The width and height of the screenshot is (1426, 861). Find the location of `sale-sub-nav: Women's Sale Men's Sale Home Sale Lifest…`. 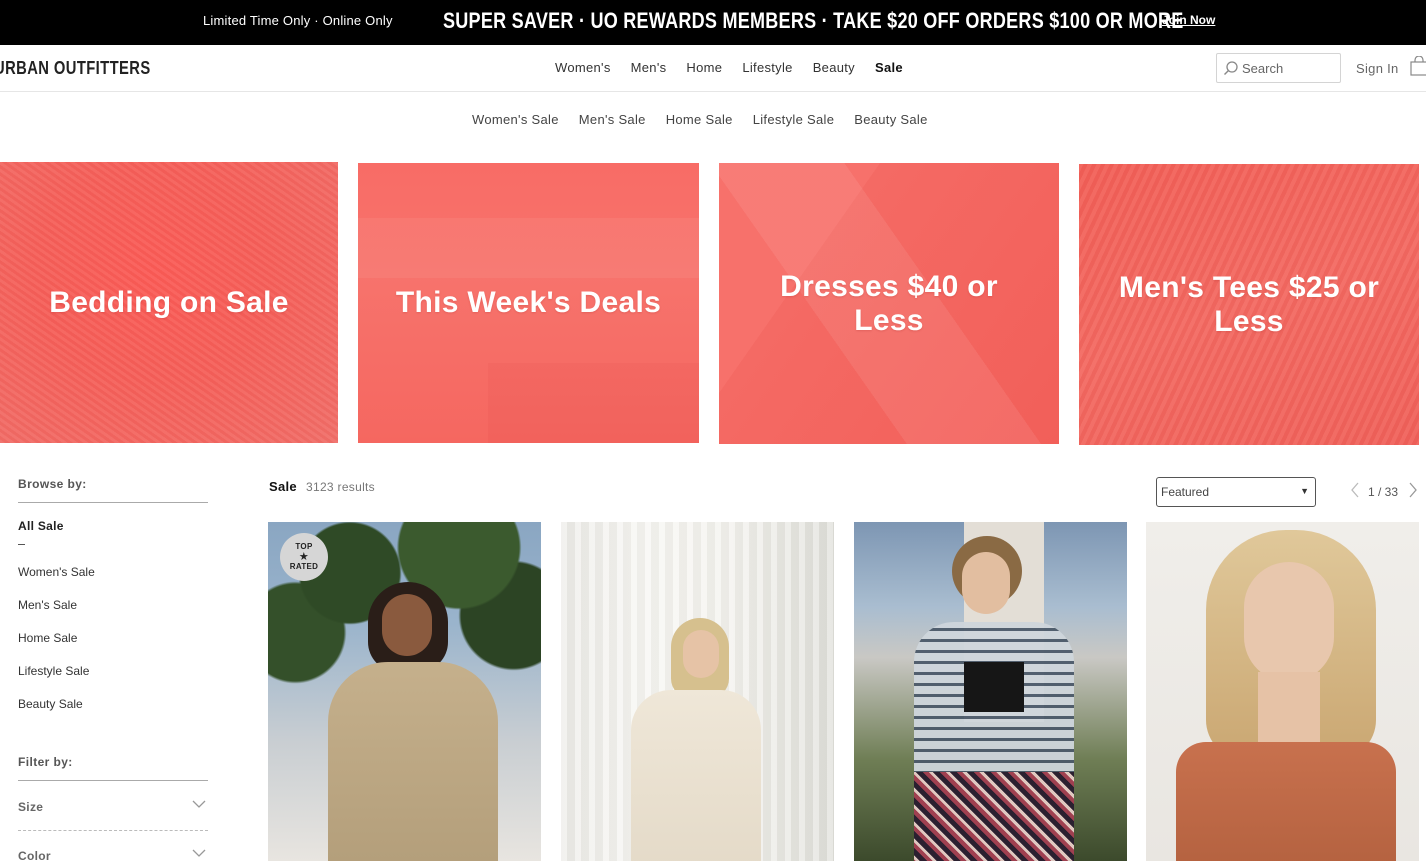

sale-sub-nav: Women's Sale Men's Sale Home Sale Lifest… is located at coordinates (700, 119).